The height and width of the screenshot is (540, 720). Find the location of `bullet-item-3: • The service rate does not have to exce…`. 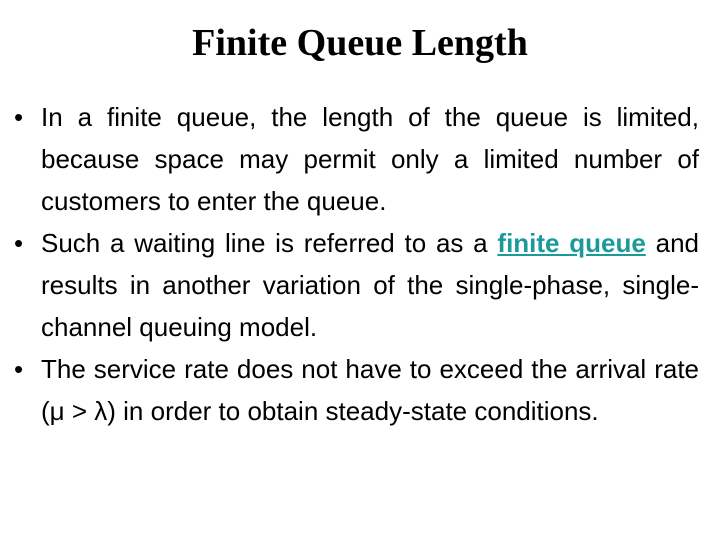

bullet-item-3: • The service rate does not have to exce… is located at coordinates (356, 390).